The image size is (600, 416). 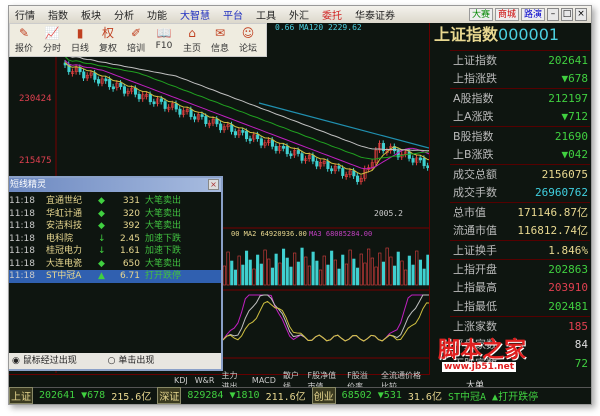 What do you see at coordinates (375, 14) in the screenshot?
I see `menu-item-10: 华泰证券` at bounding box center [375, 14].